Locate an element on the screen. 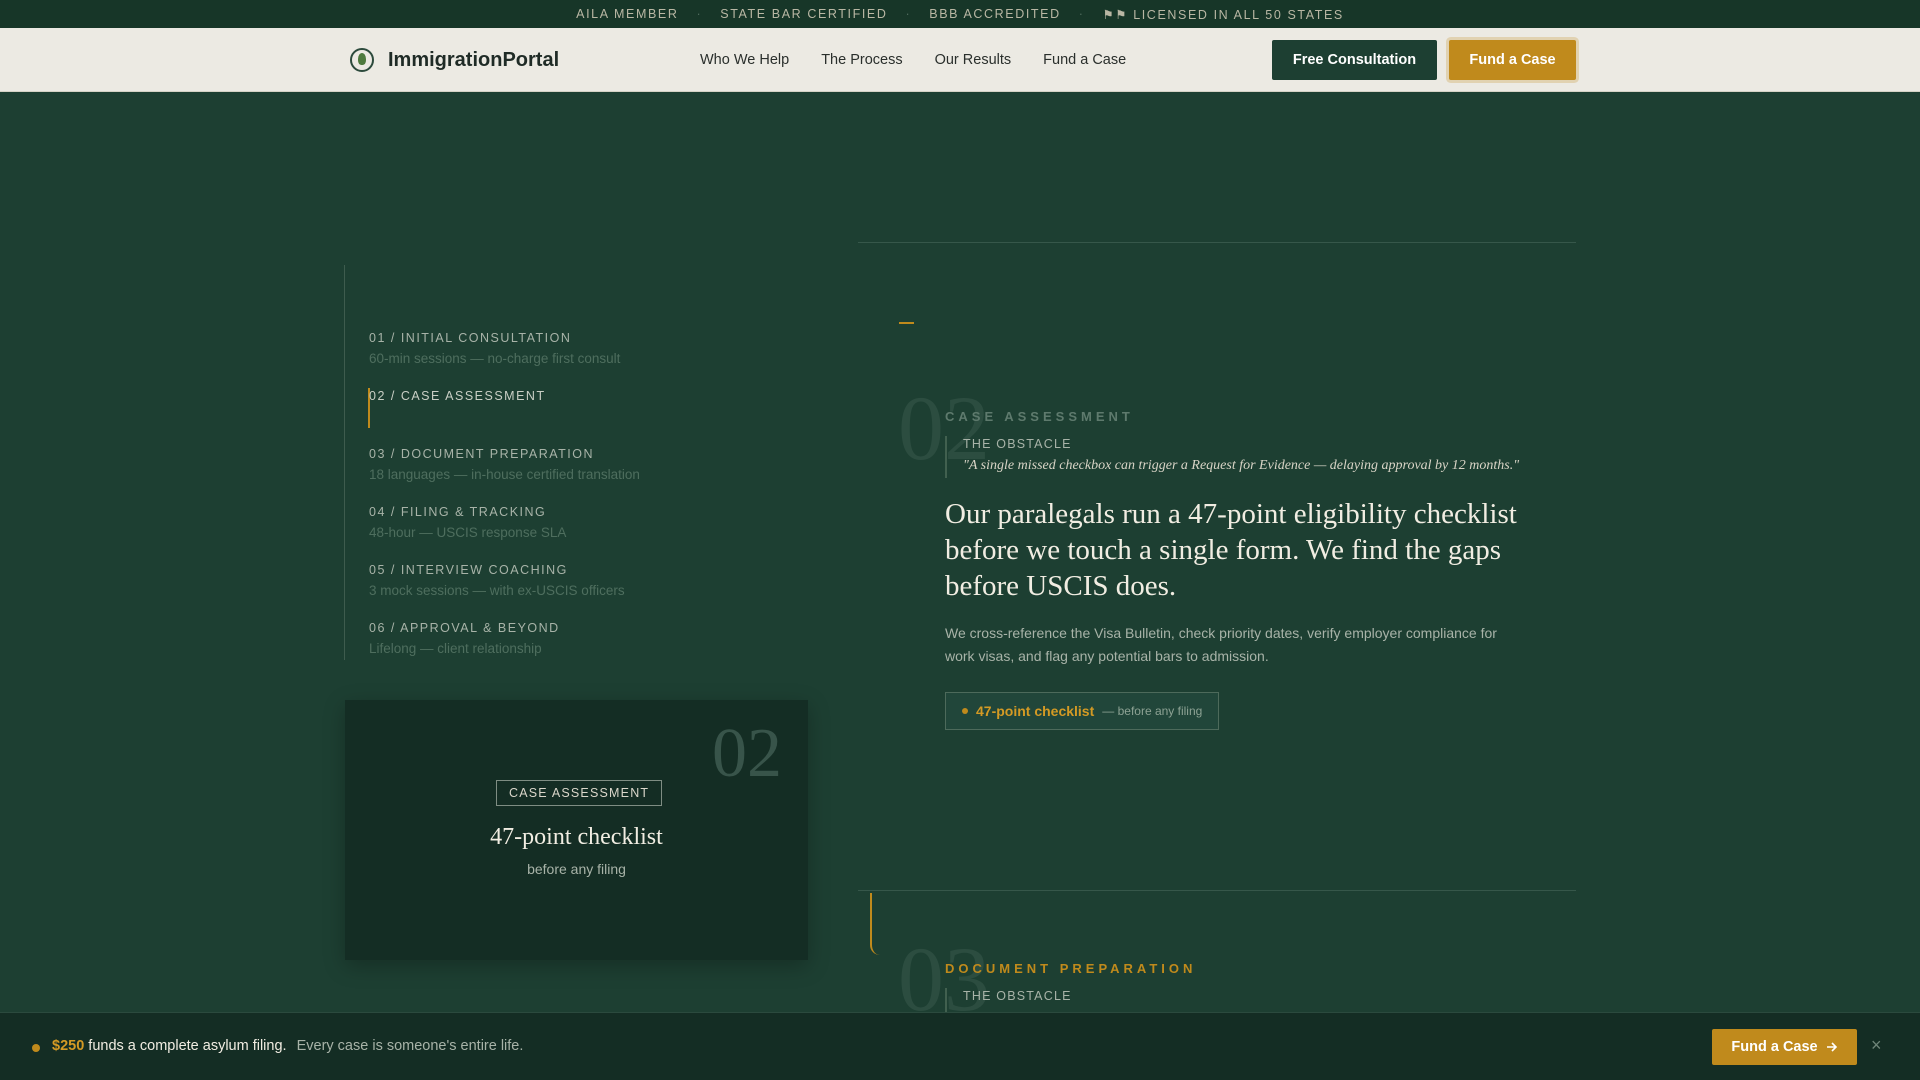 The width and height of the screenshot is (1920, 1080). step-subtitle: 3 mock sessions — with ex-USCIS officers is located at coordinates (497, 590).